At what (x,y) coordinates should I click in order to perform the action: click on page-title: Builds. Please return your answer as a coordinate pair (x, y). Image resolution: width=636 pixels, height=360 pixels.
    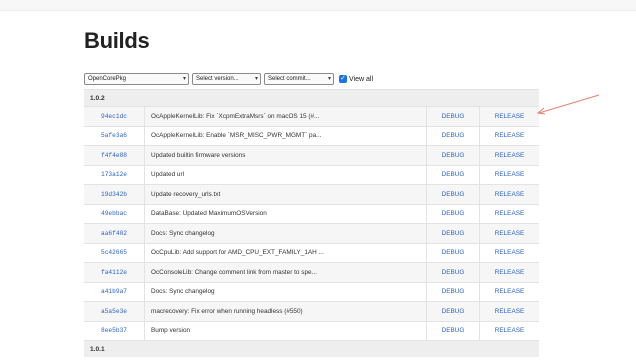
    Looking at the image, I should click on (117, 40).